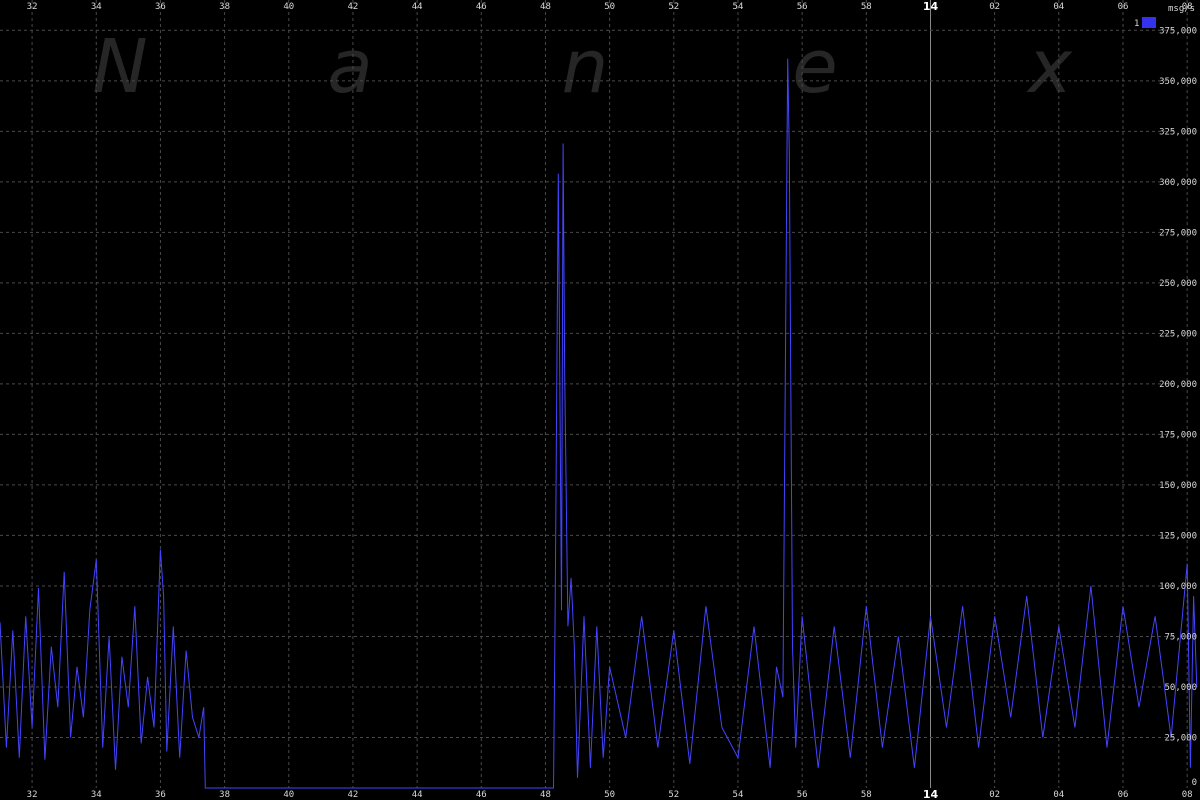  Describe the element at coordinates (1178, 435) in the screenshot. I see `y-tick-label: 175,000` at that location.